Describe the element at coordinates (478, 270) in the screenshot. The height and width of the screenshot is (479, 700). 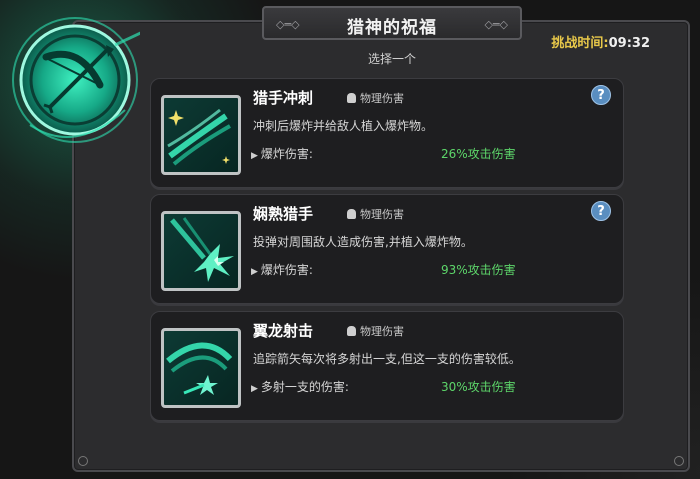
I see `stat-value: 93%攻击伤害` at that location.